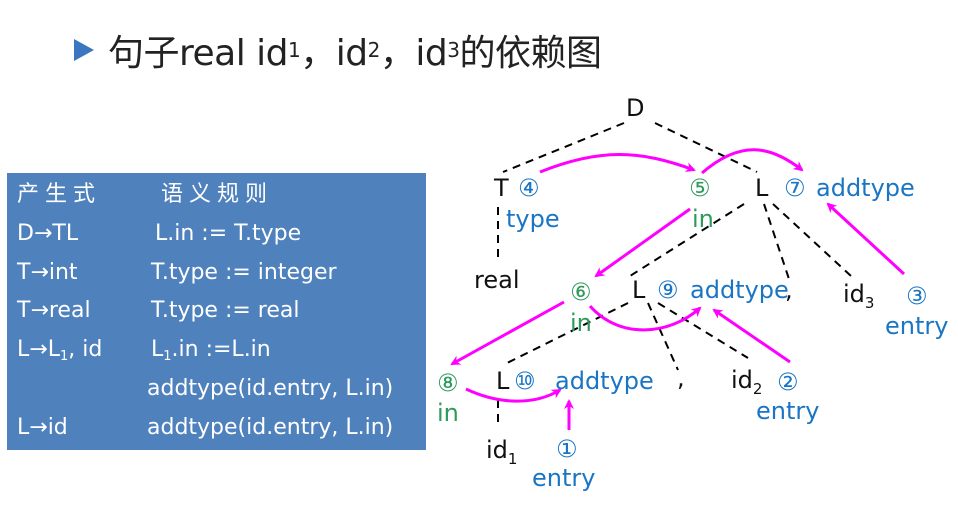 Image resolution: width=958 pixels, height=508 pixels. What do you see at coordinates (757, 389) in the screenshot?
I see `id2-sub: 2` at bounding box center [757, 389].